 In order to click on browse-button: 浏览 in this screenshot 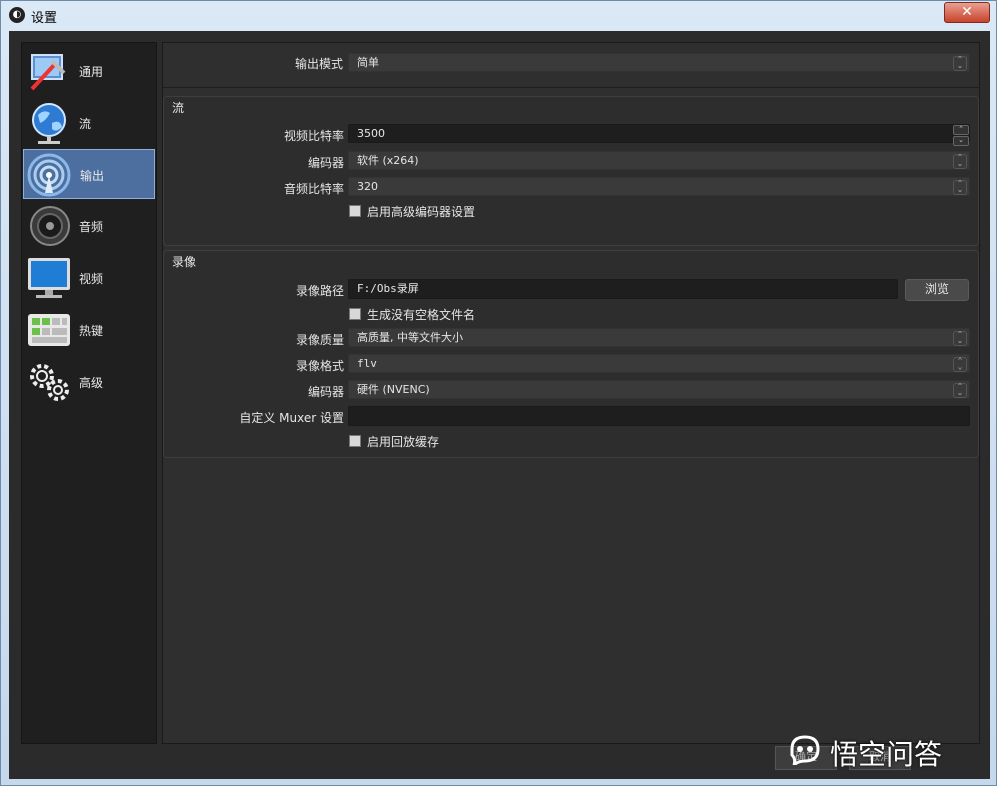, I will do `click(937, 290)`.